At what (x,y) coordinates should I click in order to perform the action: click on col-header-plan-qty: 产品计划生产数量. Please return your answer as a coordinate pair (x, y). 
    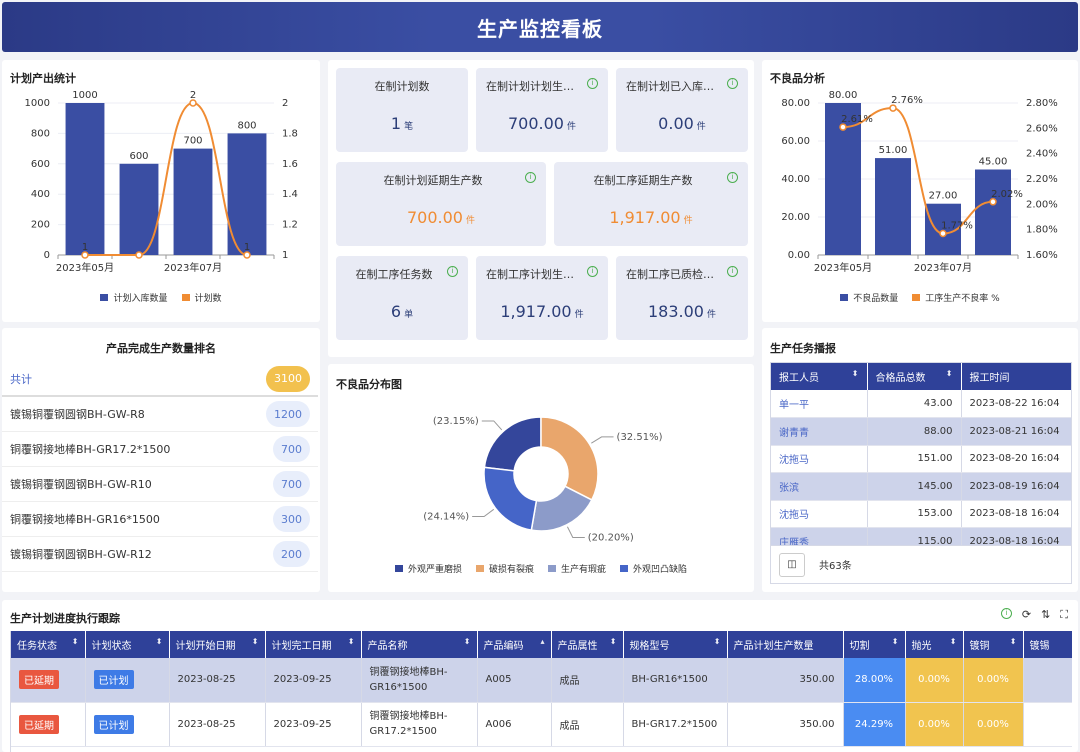
    Looking at the image, I should click on (785, 644).